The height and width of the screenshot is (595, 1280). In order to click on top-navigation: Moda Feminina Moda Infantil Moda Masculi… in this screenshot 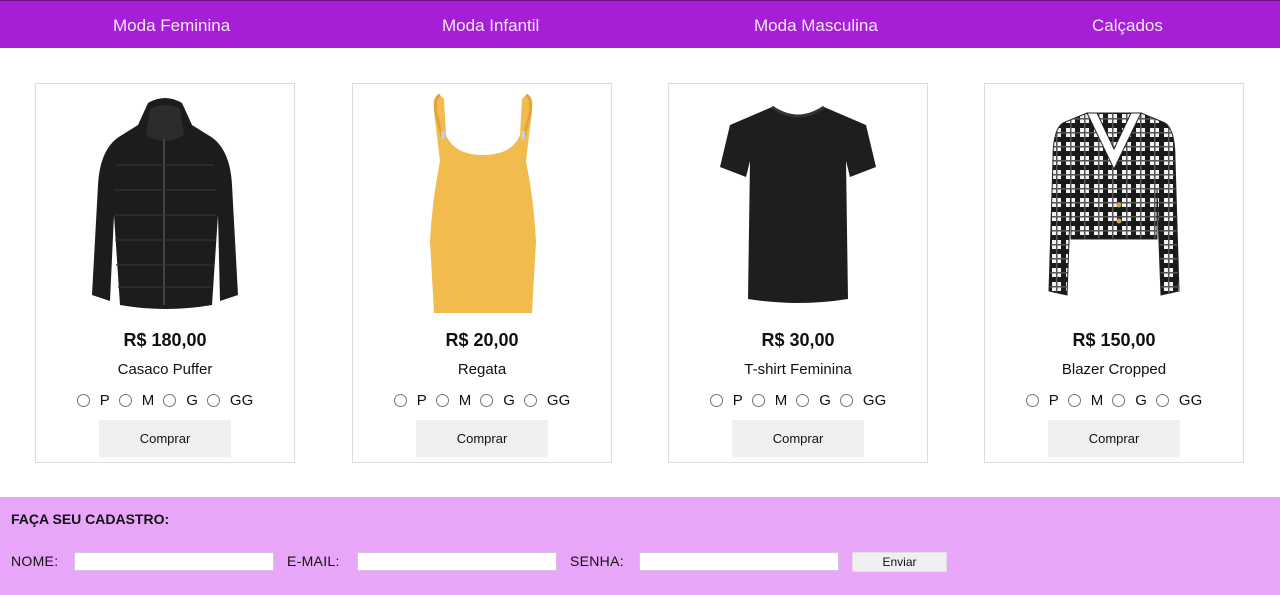, I will do `click(640, 24)`.